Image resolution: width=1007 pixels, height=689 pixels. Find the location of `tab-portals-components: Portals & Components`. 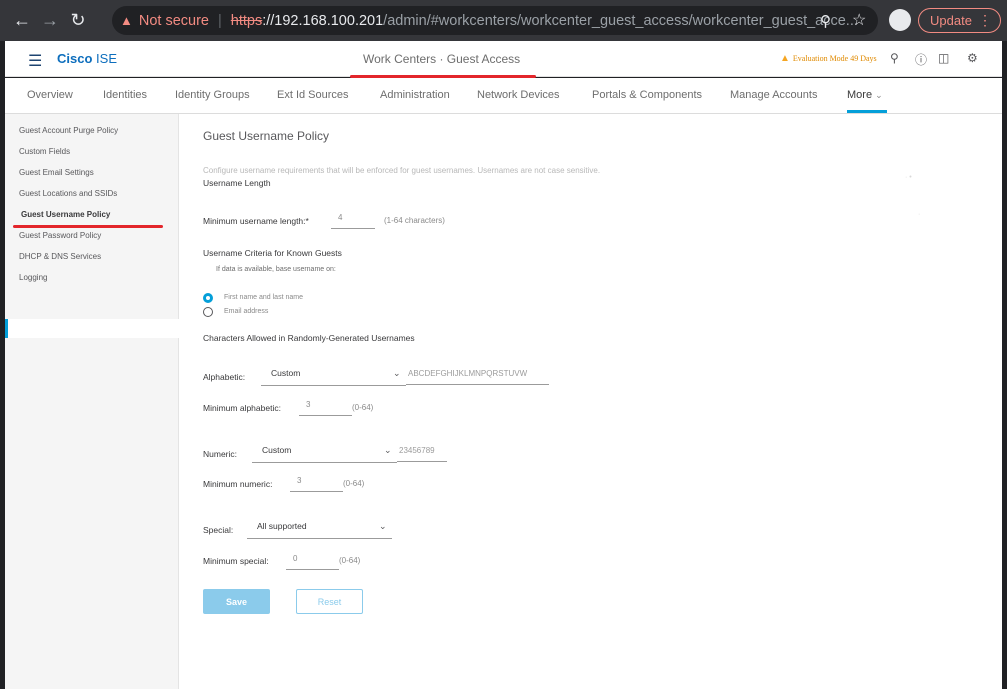

tab-portals-components: Portals & Components is located at coordinates (647, 95).